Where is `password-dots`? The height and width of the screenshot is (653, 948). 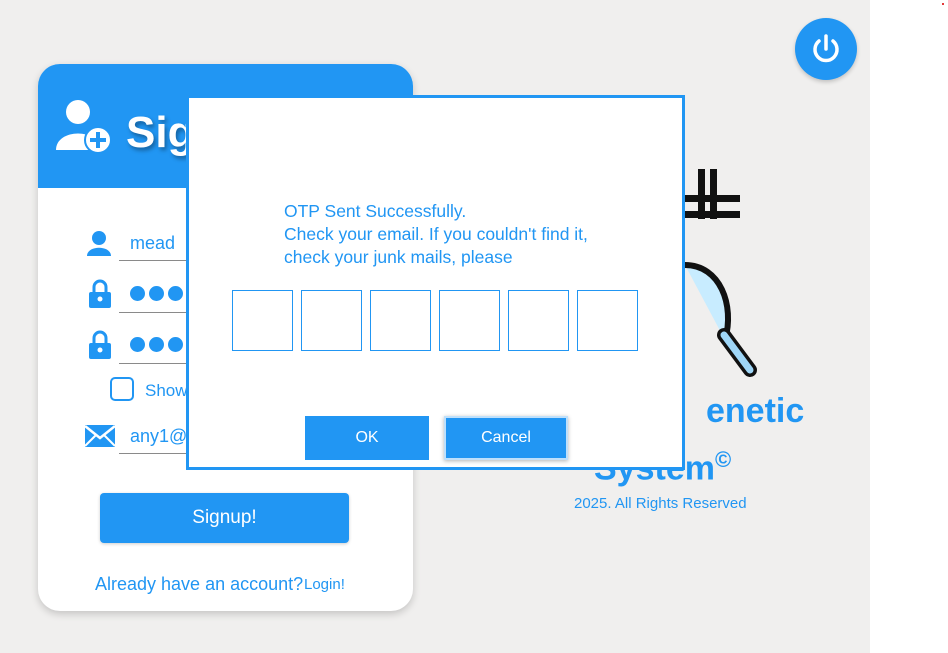
password-dots is located at coordinates (158, 296).